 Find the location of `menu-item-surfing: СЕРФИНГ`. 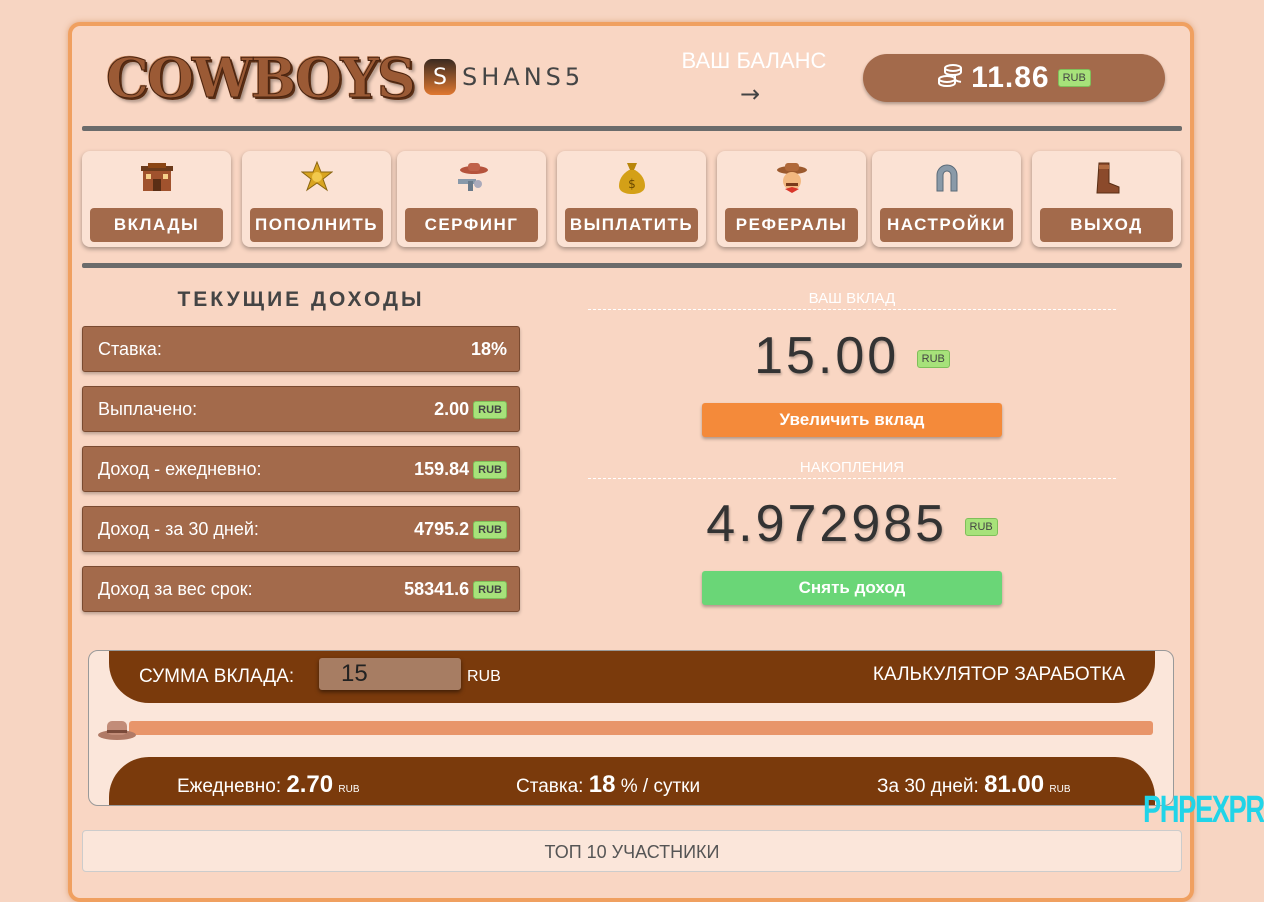

menu-item-surfing: СЕРФИНГ is located at coordinates (471, 199).